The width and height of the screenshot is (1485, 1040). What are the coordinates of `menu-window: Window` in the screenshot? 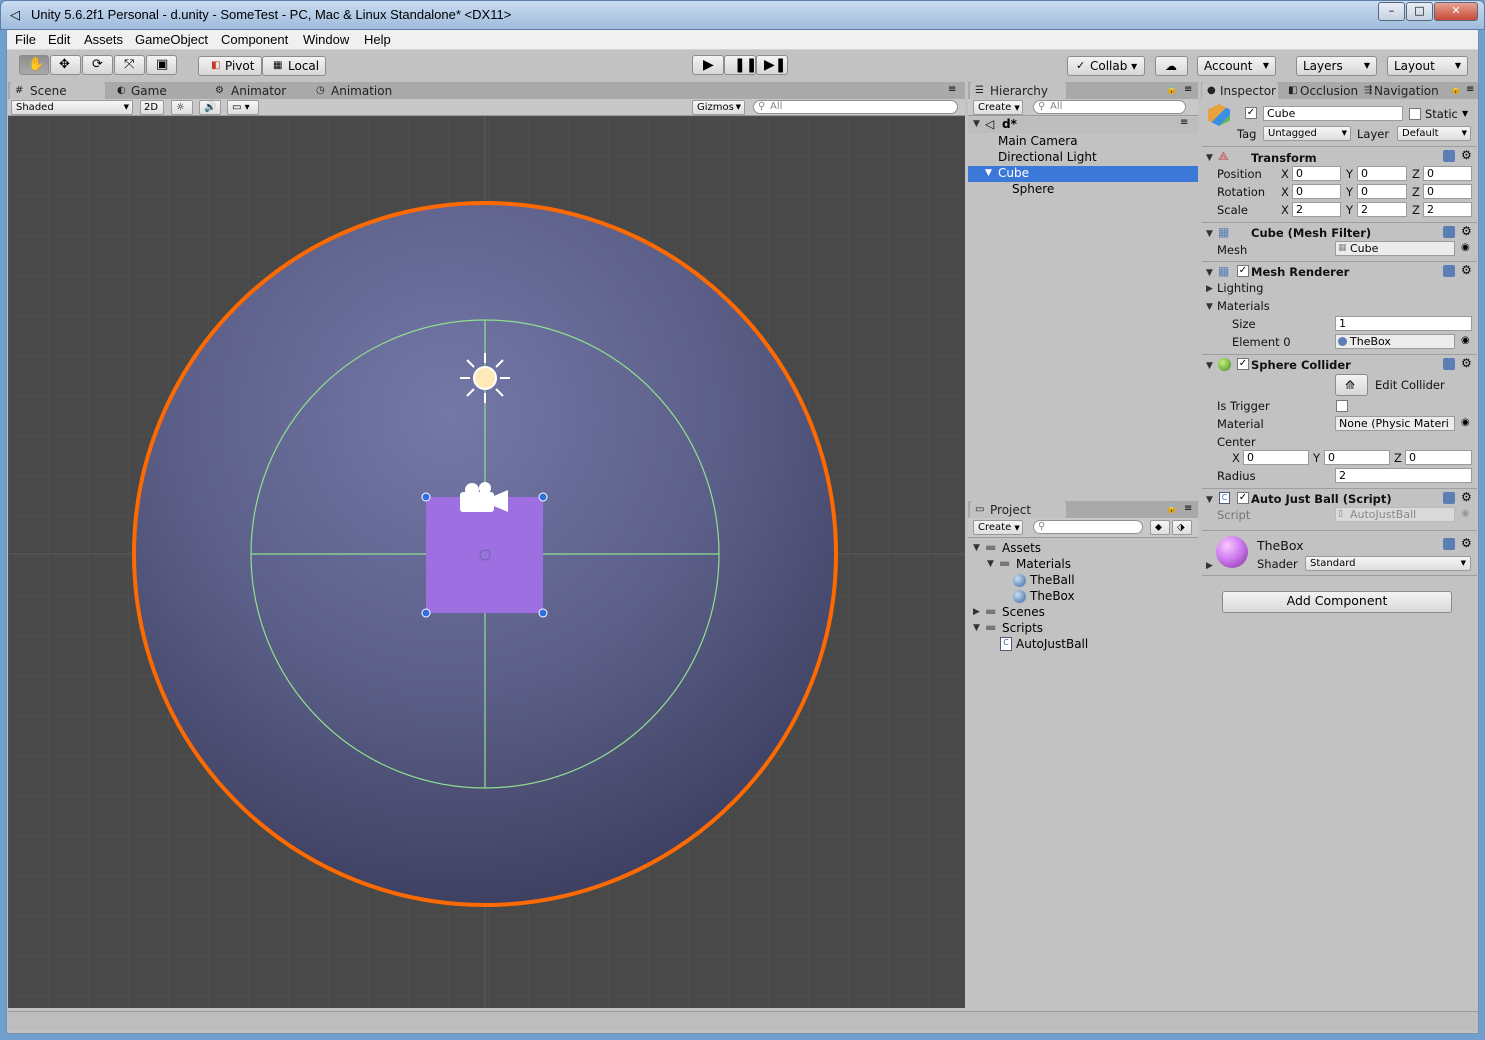 It's located at (326, 39).